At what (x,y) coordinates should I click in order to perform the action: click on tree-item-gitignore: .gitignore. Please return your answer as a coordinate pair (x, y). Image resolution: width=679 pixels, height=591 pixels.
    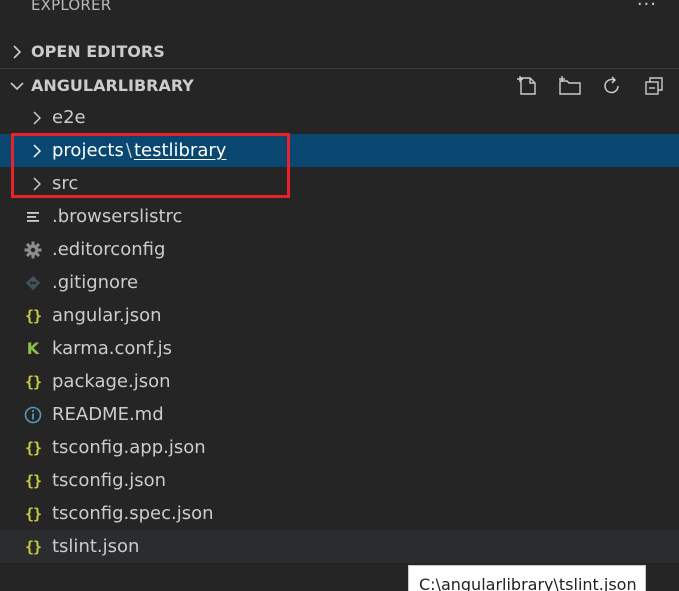
    Looking at the image, I should click on (339, 282).